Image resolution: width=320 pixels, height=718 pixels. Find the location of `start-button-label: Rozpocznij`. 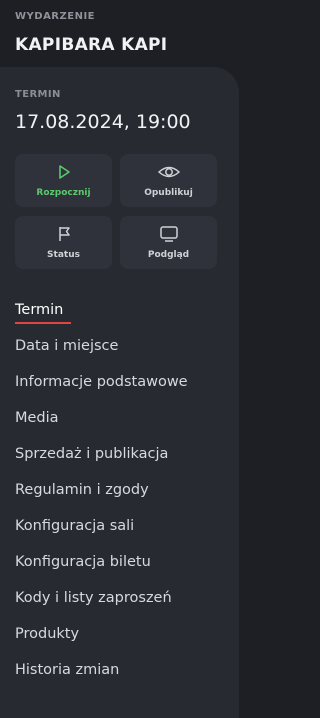

start-button-label: Rozpocznij is located at coordinates (63, 193).